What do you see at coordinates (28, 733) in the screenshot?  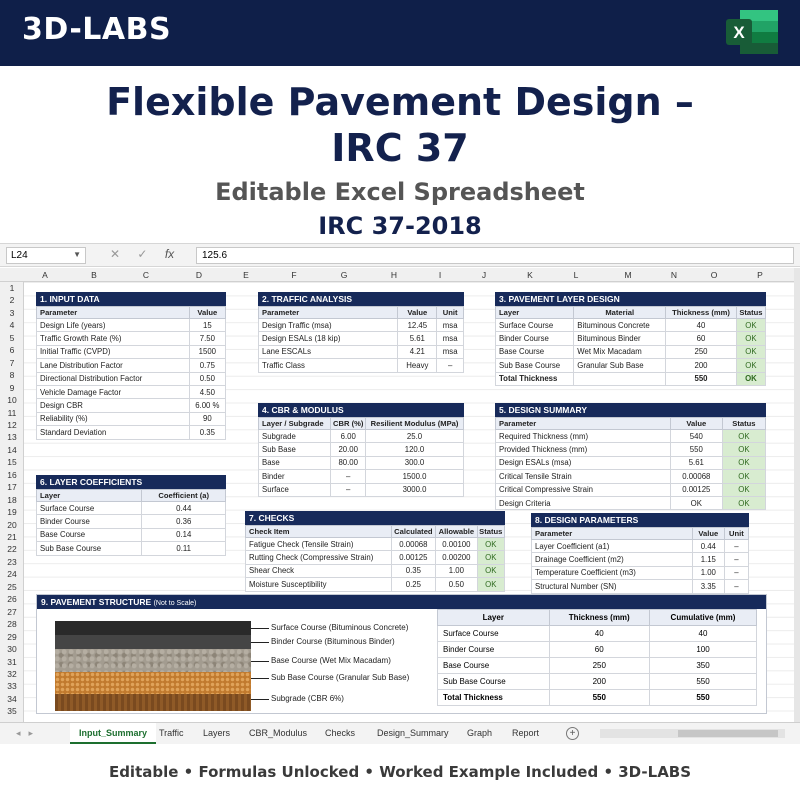 I see `tab-scroll-arrows: ◂▸` at bounding box center [28, 733].